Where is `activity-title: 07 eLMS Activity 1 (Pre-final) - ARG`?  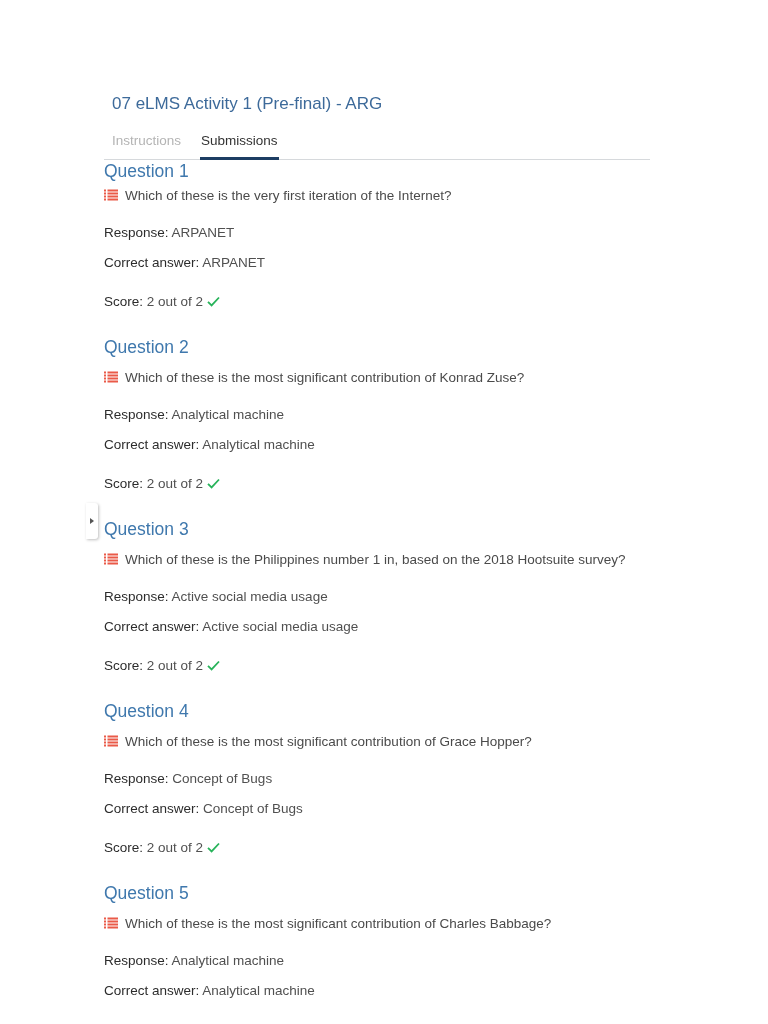
activity-title: 07 eLMS Activity 1 (Pre-final) - ARG is located at coordinates (247, 104).